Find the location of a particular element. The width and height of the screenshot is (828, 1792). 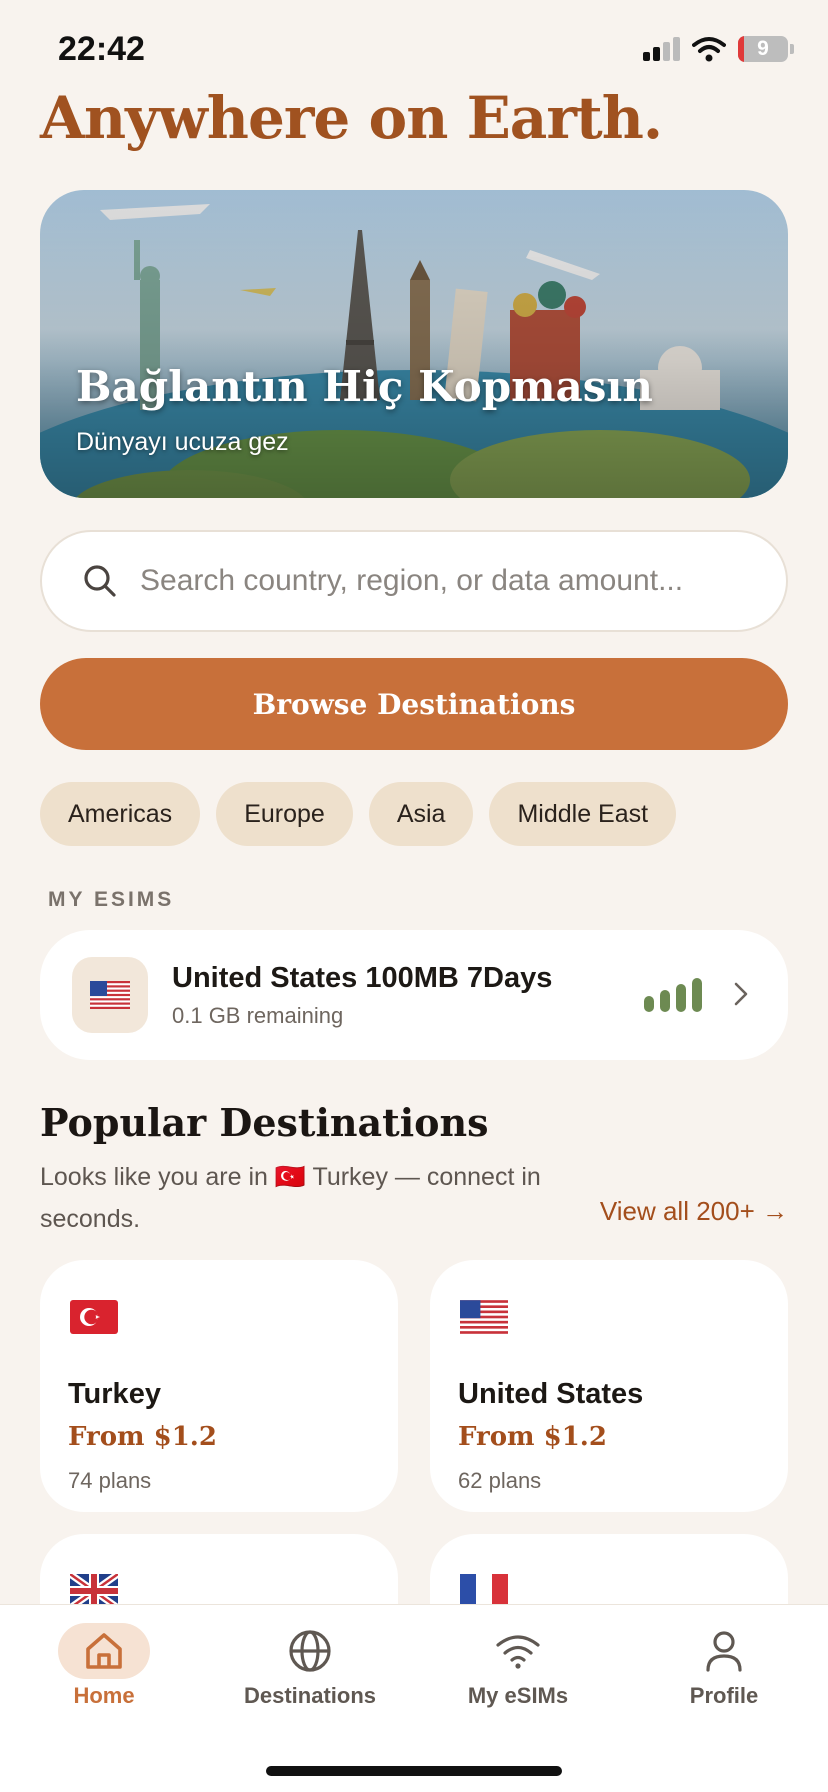

search-icon is located at coordinates (100, 581).